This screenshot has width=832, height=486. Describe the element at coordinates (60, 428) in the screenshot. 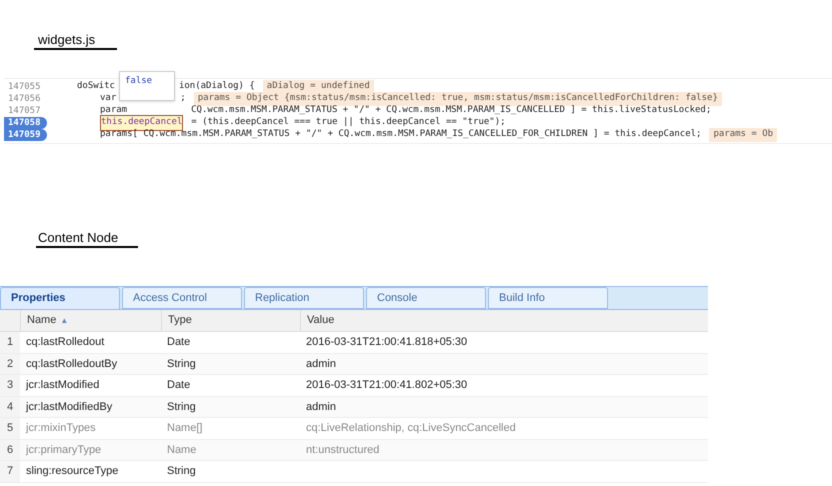

I see `property-name: jcr:mixinTypes` at that location.